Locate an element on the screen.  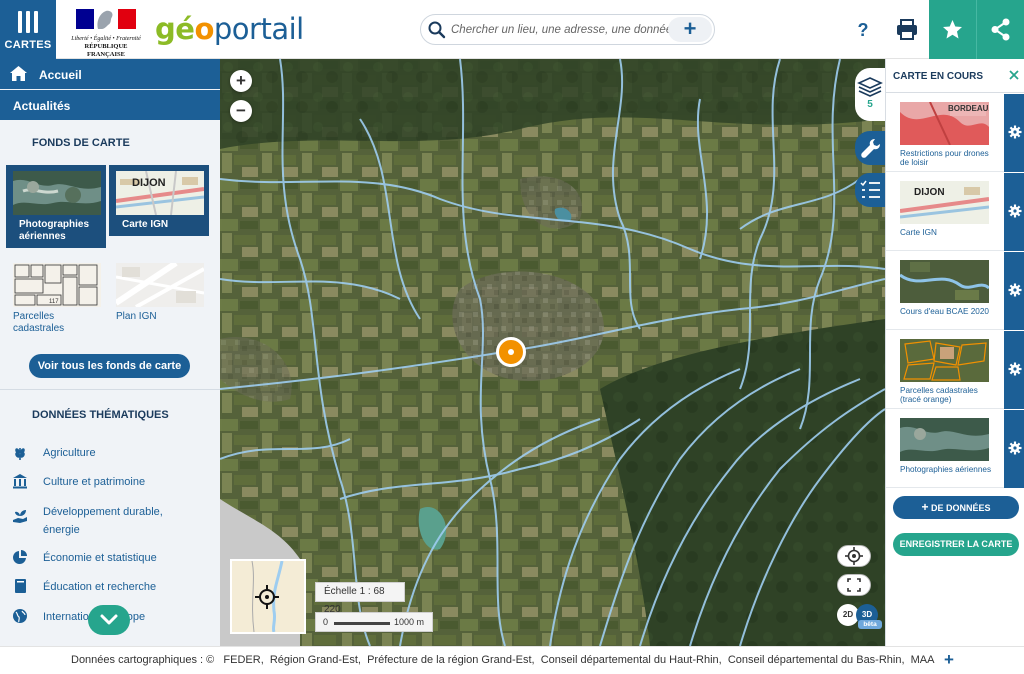
beta-badge: bêta is located at coordinates (870, 624).